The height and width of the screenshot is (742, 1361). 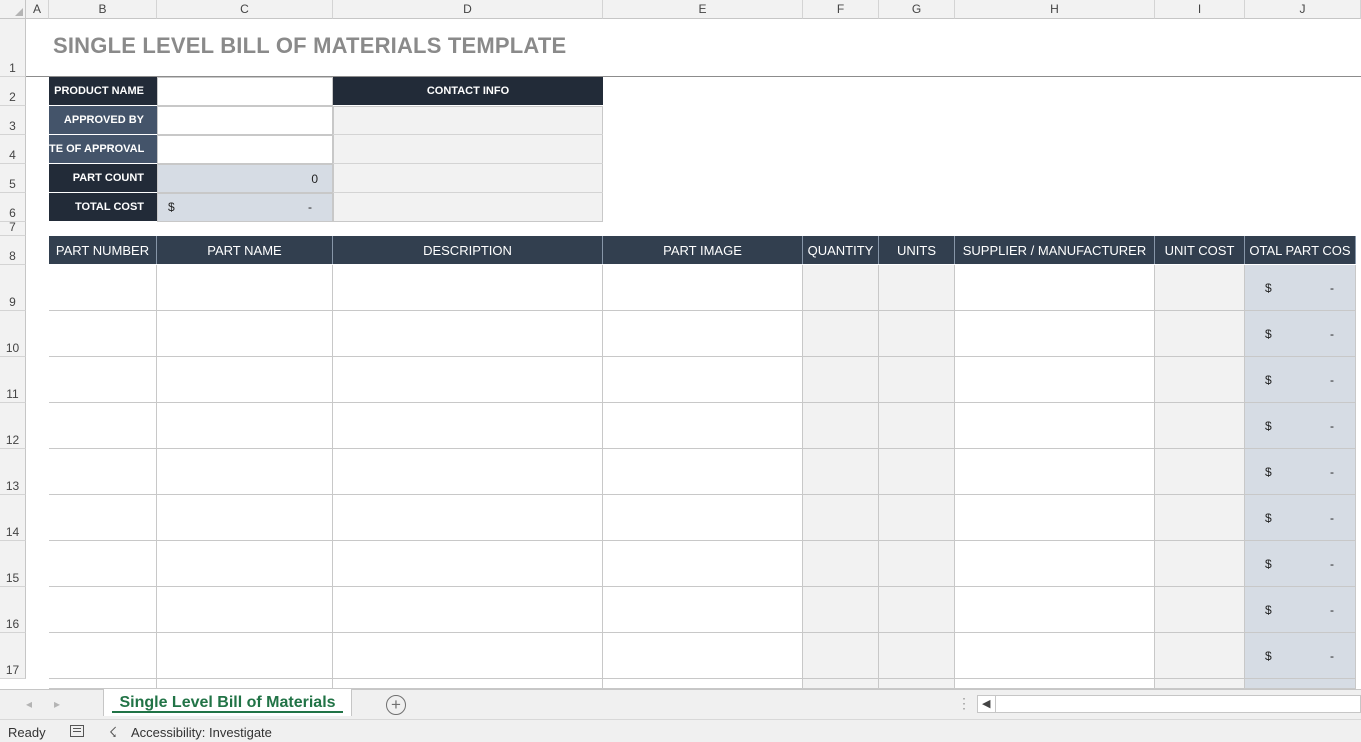 What do you see at coordinates (29, 704) in the screenshot?
I see `tab-scroll-left-icon: ◂` at bounding box center [29, 704].